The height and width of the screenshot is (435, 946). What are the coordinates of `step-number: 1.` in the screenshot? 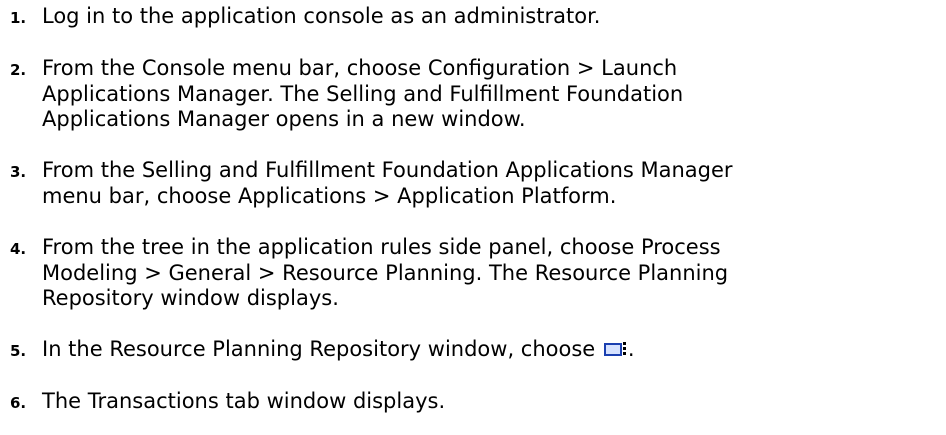 It's located at (18, 18).